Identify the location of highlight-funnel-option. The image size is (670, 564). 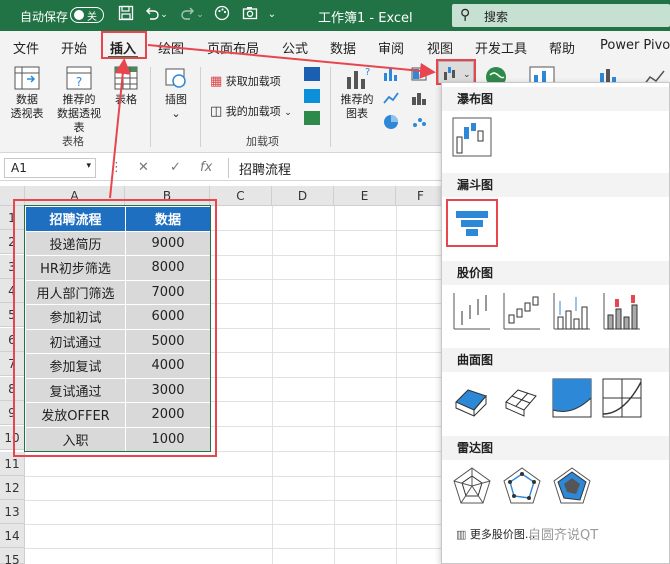
(472, 223).